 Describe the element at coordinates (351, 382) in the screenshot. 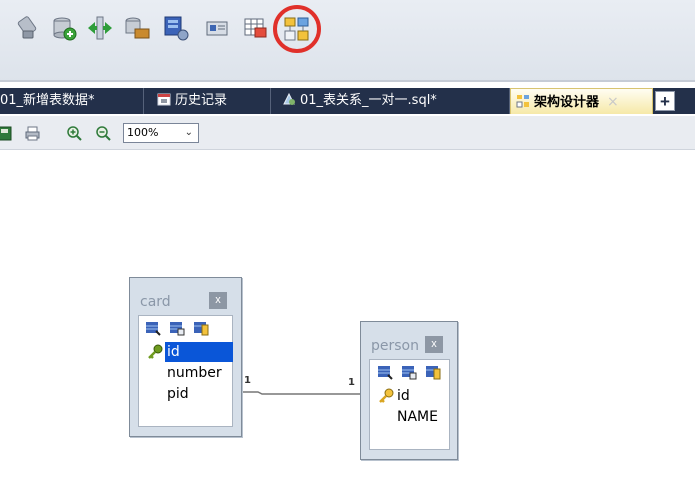

I see `relationship-cardinality-to: 1` at that location.